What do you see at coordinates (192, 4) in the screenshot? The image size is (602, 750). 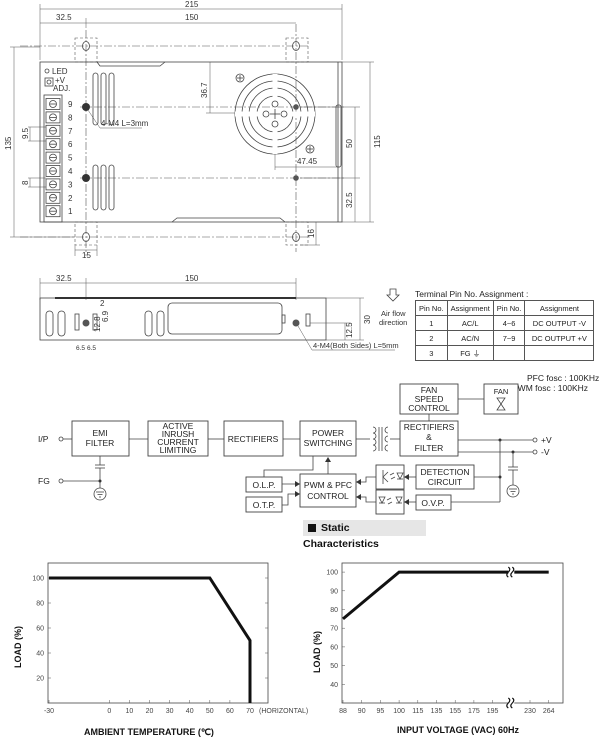 I see `dim-overall-length: 215` at bounding box center [192, 4].